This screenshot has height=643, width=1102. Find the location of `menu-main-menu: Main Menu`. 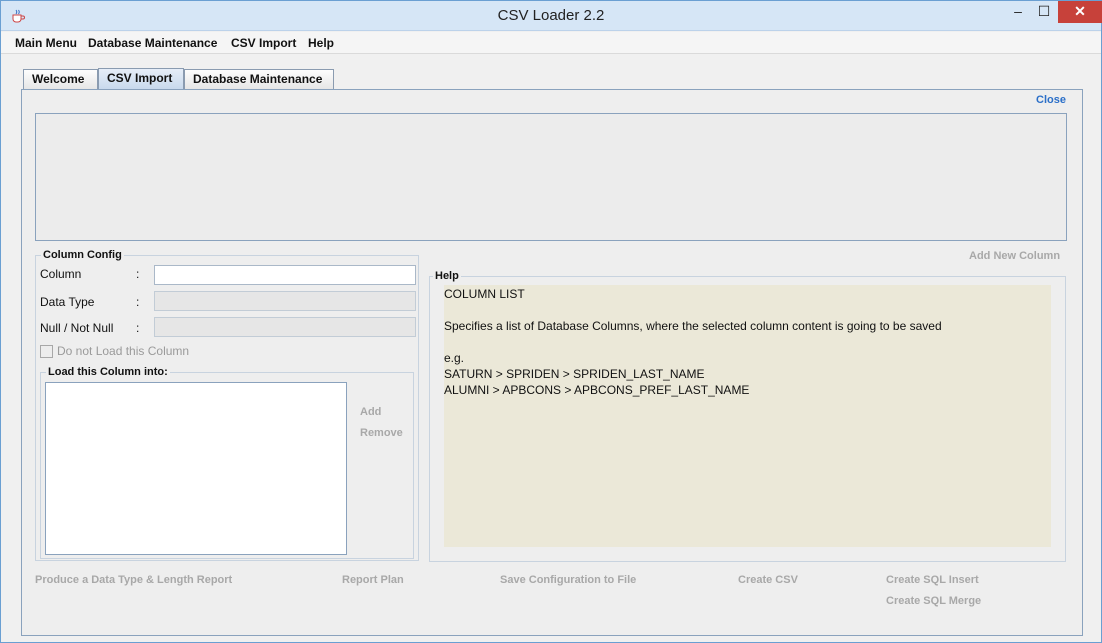

menu-main-menu: Main Menu is located at coordinates (46, 43).